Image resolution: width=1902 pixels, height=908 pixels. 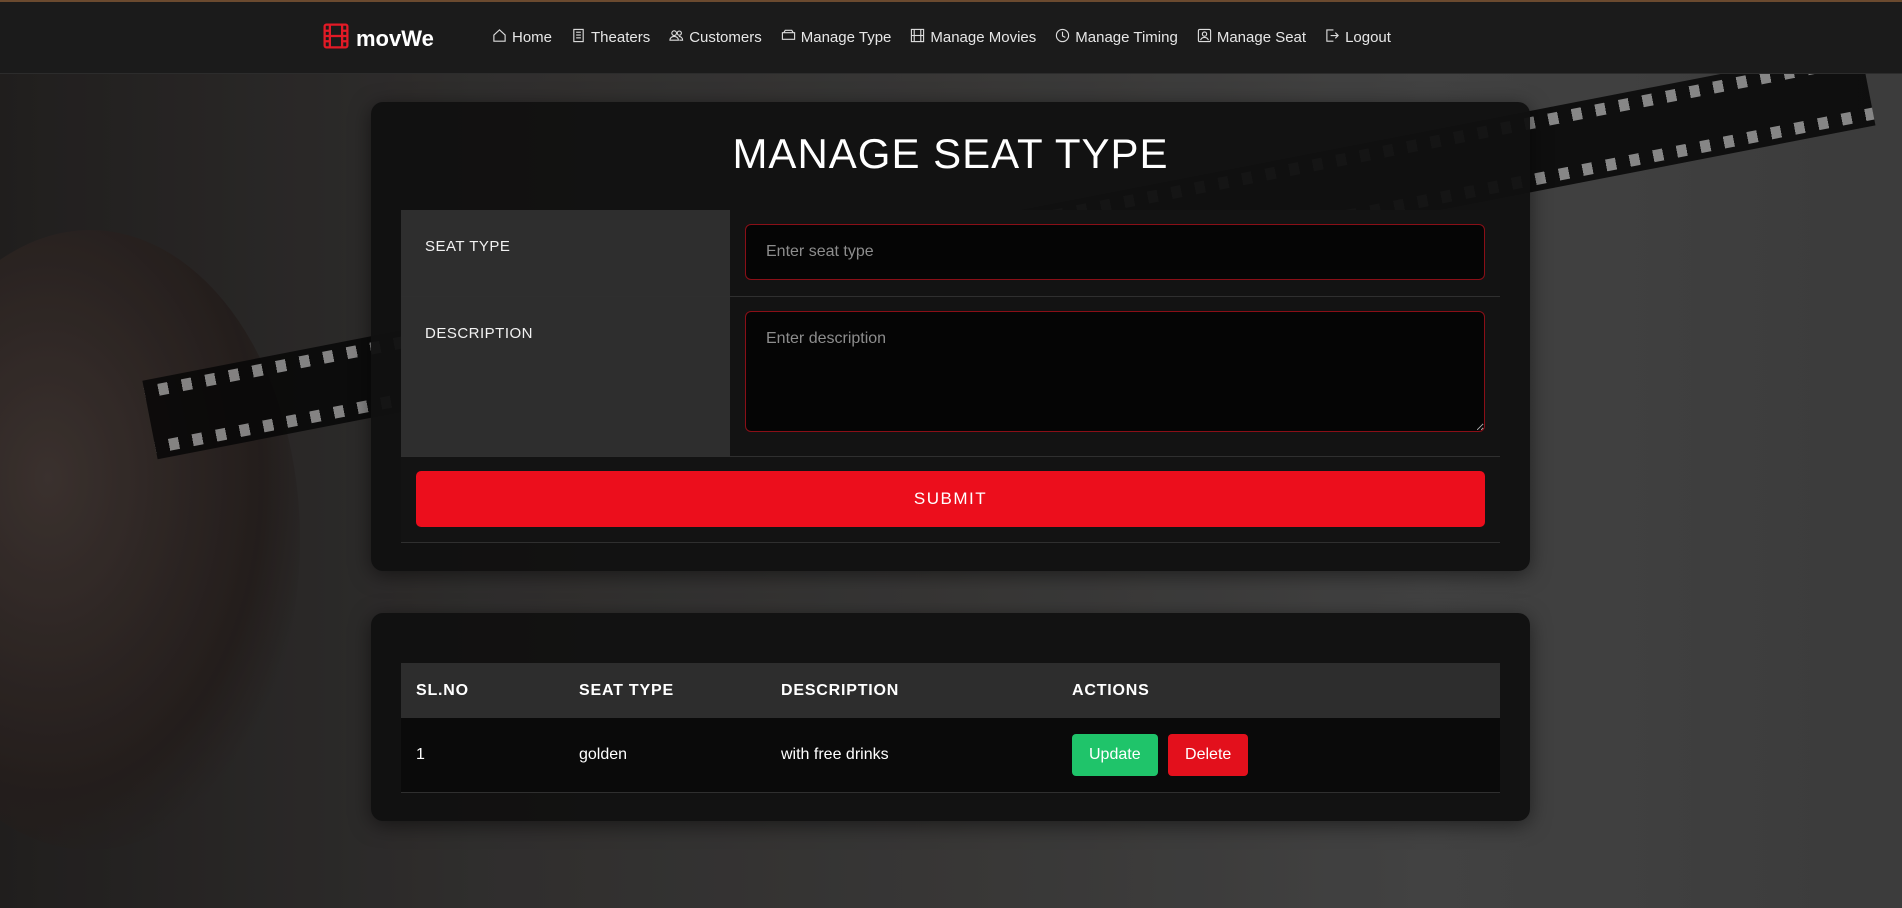 What do you see at coordinates (1126, 37) in the screenshot?
I see `nav-manage-timing-label: Manage Timing` at bounding box center [1126, 37].